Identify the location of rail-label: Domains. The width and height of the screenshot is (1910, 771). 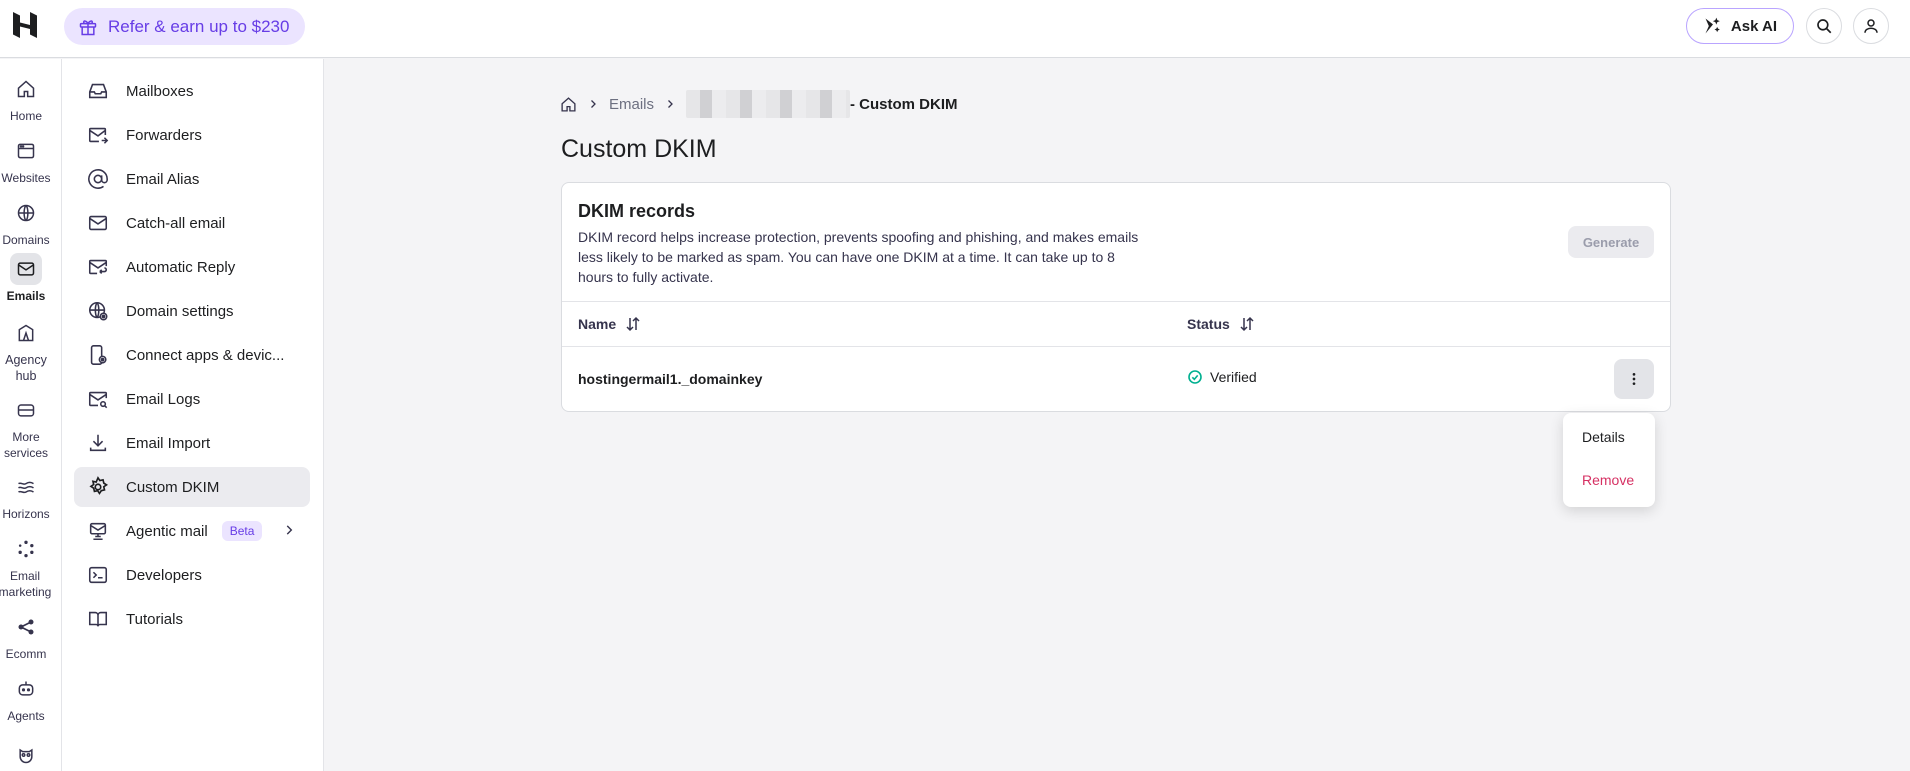
(26, 240).